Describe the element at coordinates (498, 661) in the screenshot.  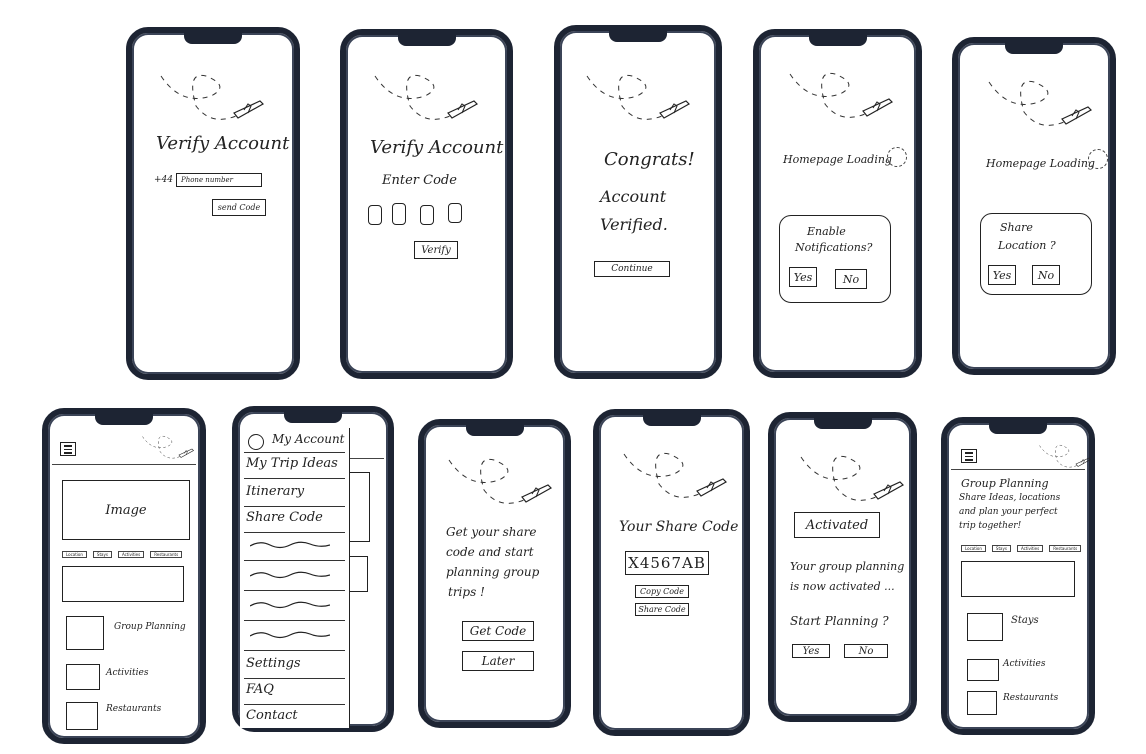
I see `later-button: Later` at that location.